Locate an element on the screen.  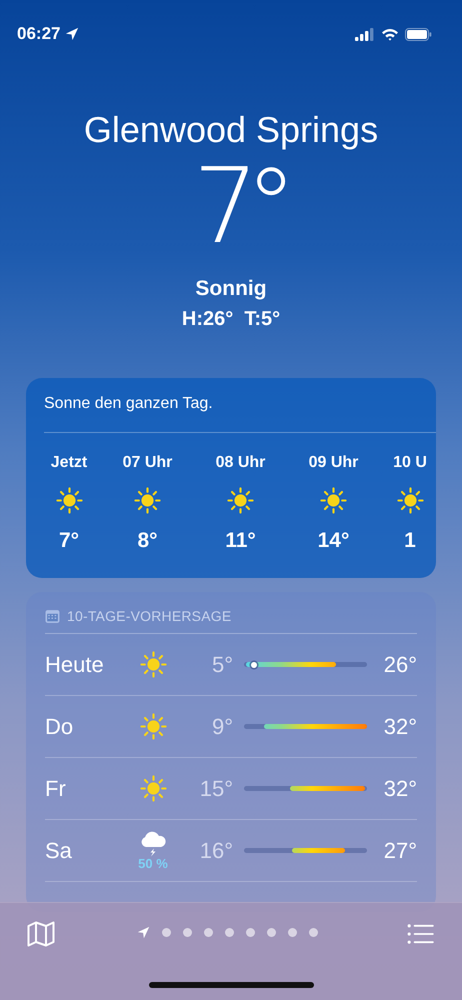
day-label: Fr is located at coordinates (56, 789).